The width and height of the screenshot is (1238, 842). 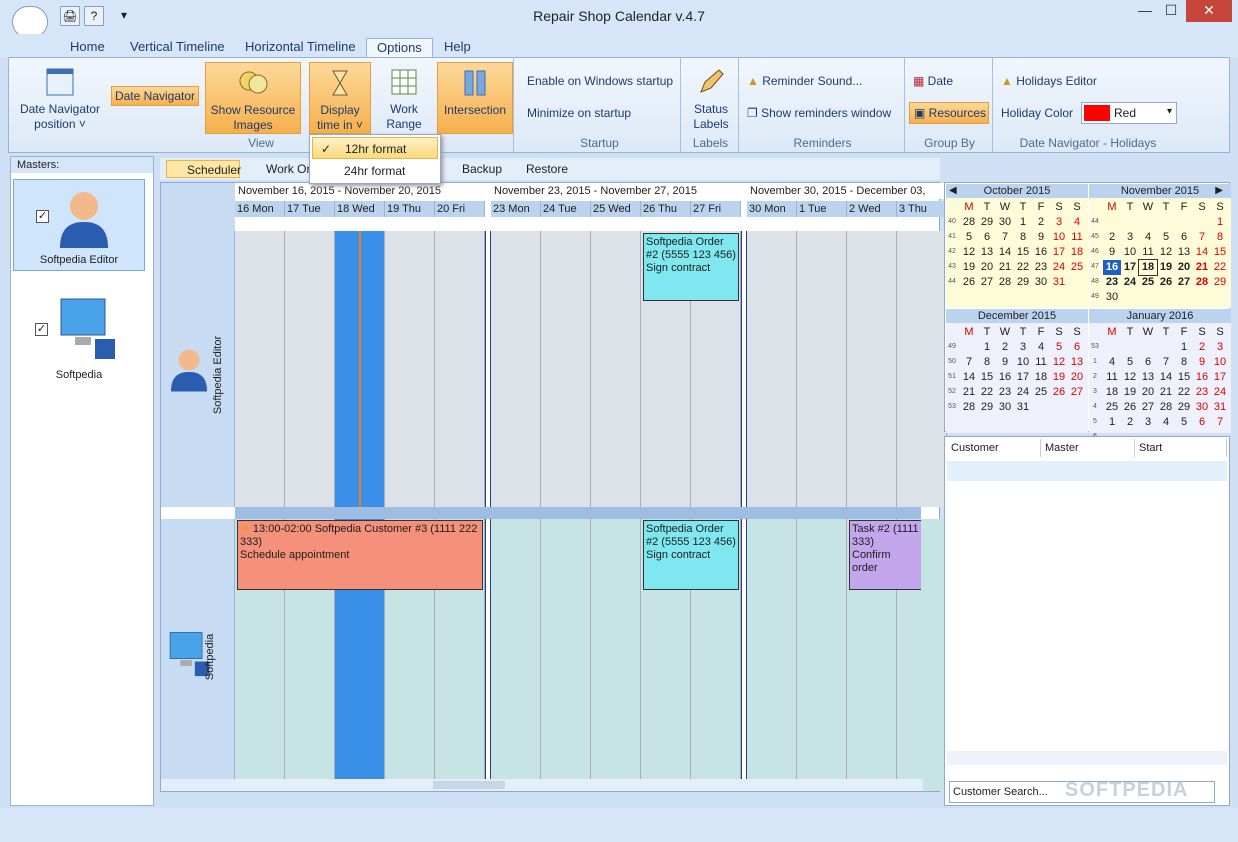 I want to click on display-time-in-button: Display time in ˅, so click(x=340, y=98).